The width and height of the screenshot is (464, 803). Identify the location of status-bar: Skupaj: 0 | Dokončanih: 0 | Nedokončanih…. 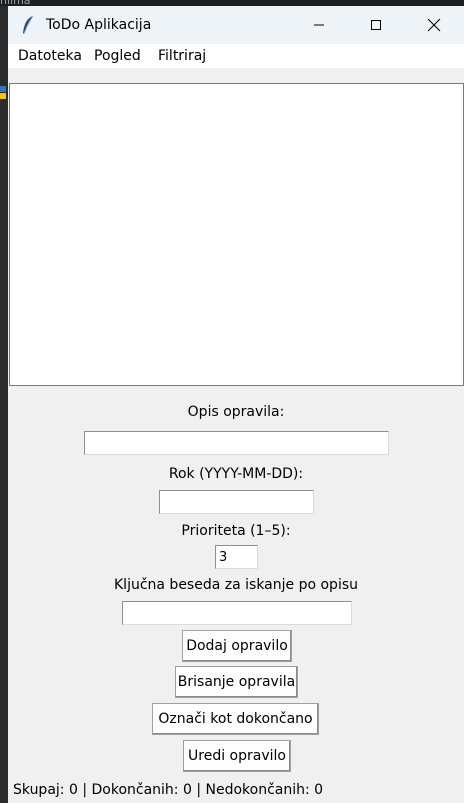
(168, 790).